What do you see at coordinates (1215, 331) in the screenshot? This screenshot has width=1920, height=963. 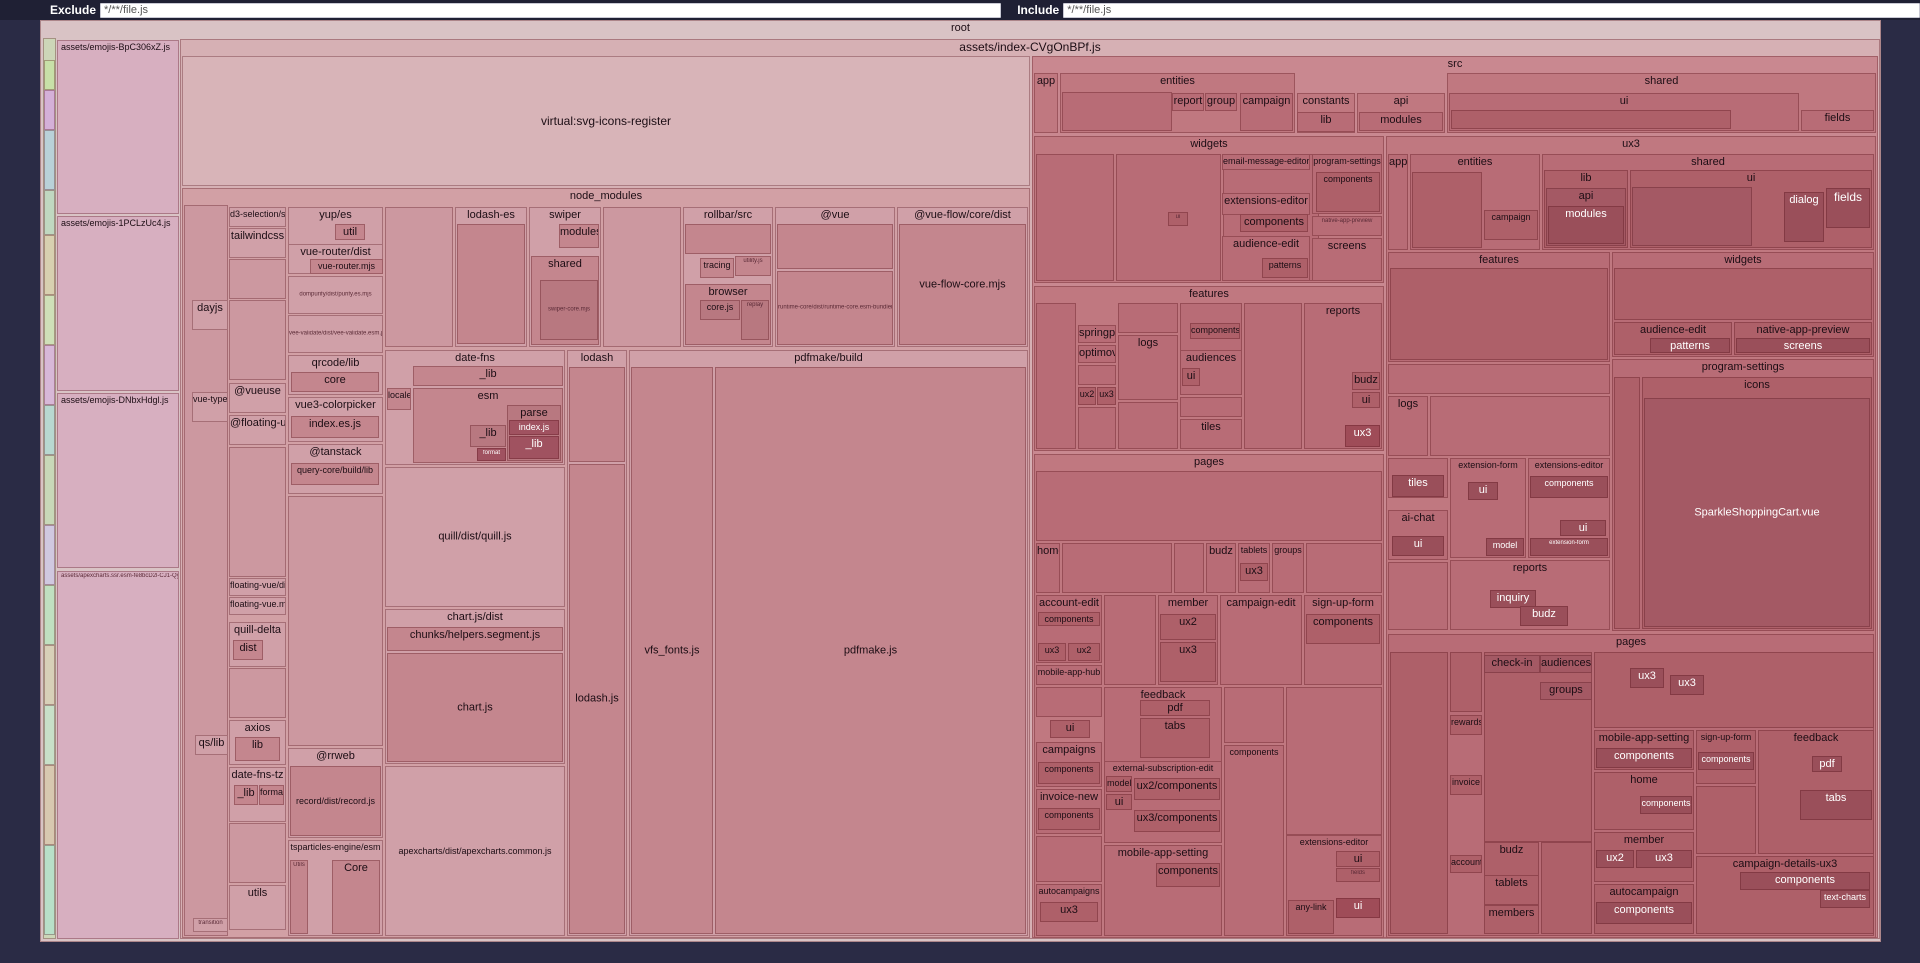 I see `features-components: components` at bounding box center [1215, 331].